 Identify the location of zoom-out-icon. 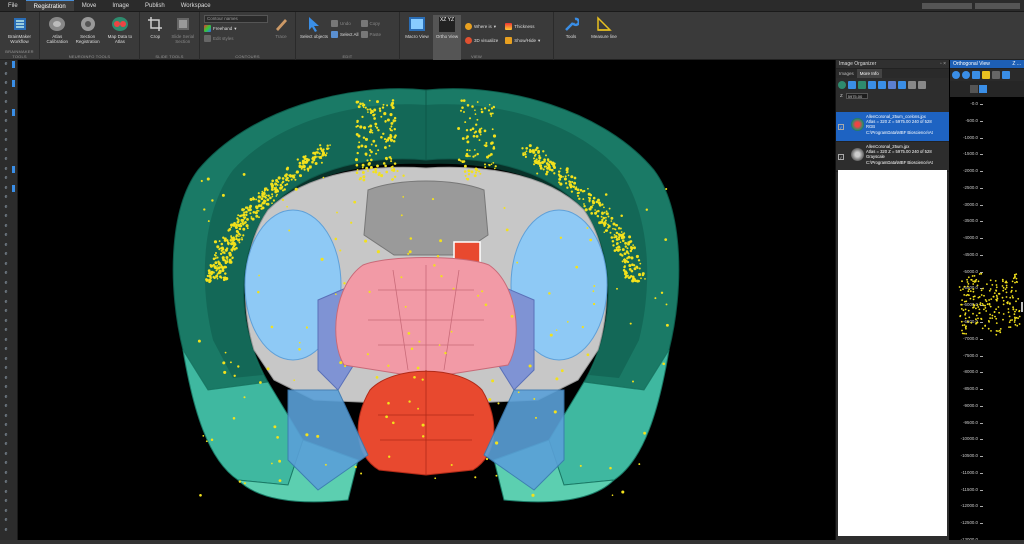
(966, 75).